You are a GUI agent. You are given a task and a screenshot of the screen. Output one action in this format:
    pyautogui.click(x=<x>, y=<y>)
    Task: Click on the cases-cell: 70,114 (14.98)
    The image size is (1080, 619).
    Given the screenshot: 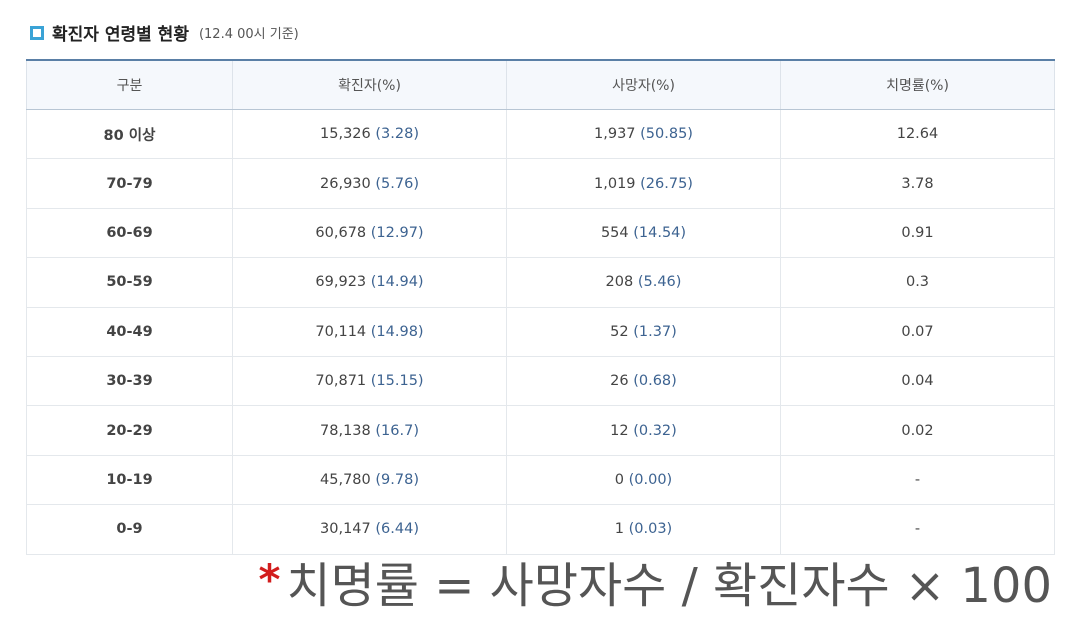 What is the action you would take?
    pyautogui.click(x=369, y=331)
    